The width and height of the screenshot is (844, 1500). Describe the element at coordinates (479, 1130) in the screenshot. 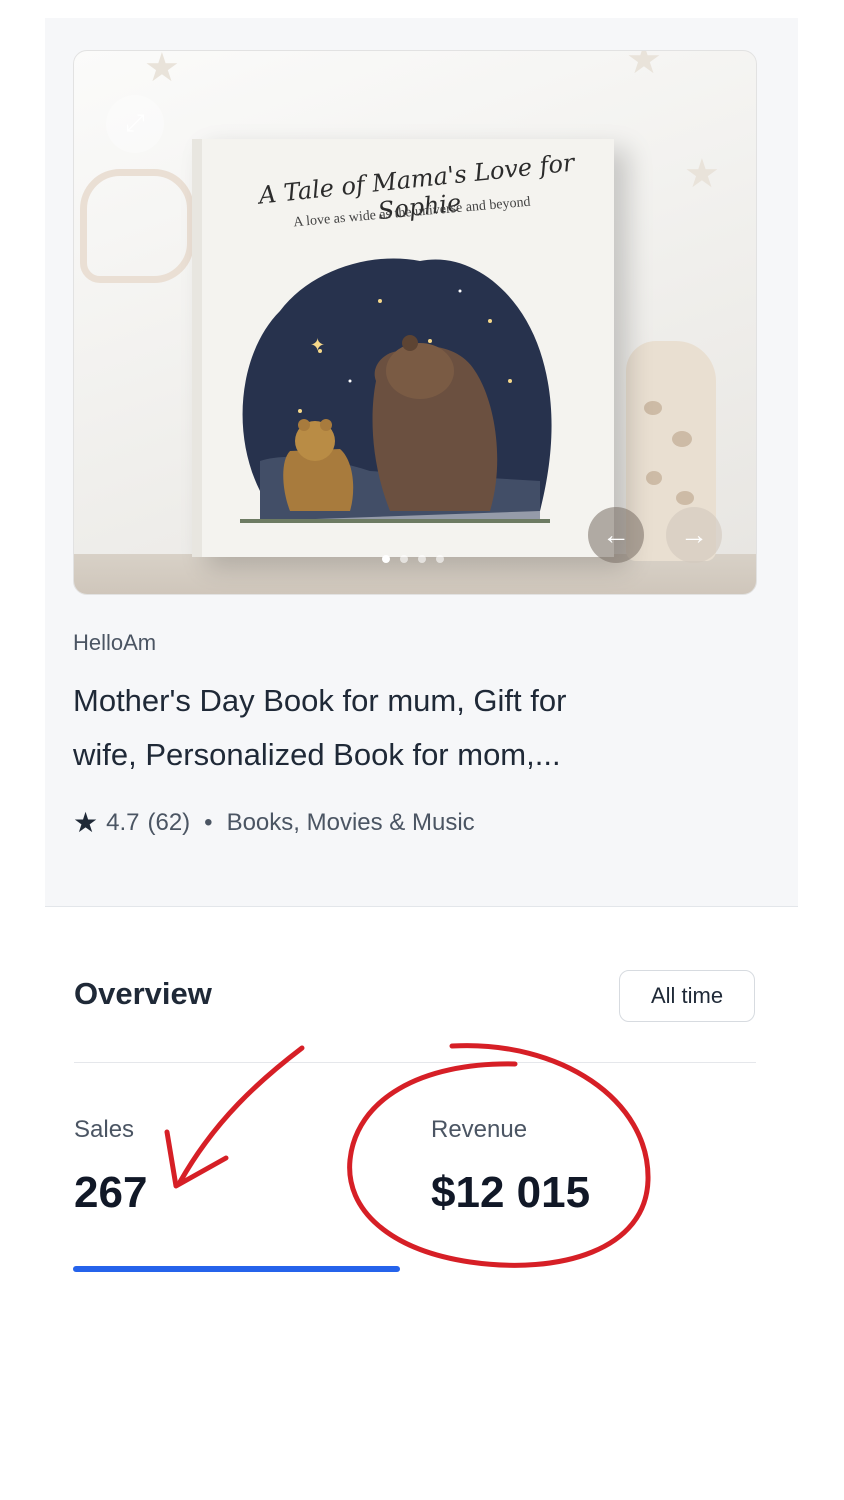

I see `revenue-label: Revenue` at that location.